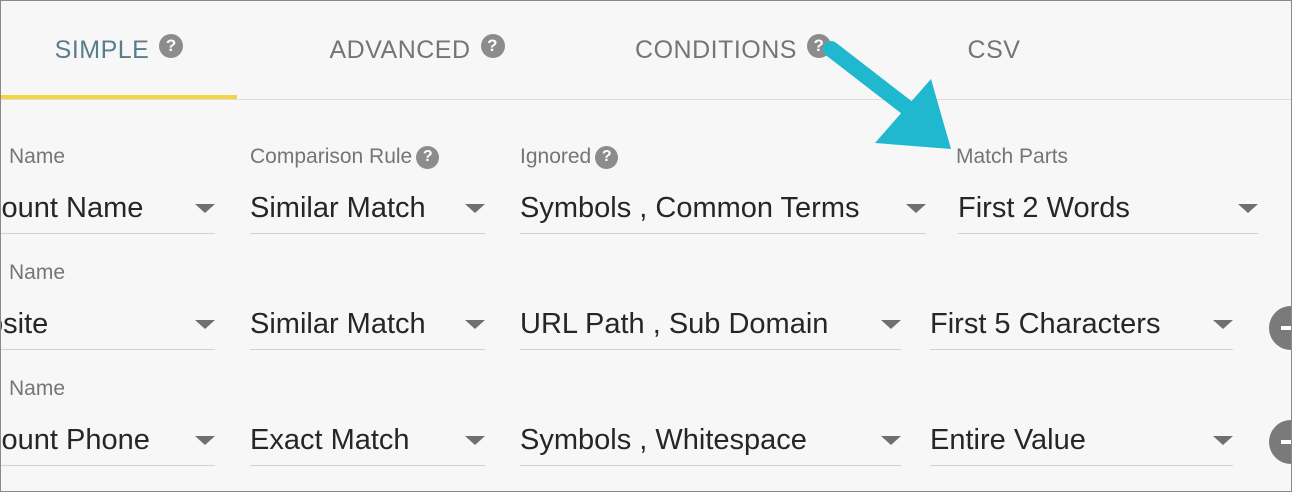  What do you see at coordinates (331, 156) in the screenshot?
I see `comparison-rule-label-text: Comparison Rule` at bounding box center [331, 156].